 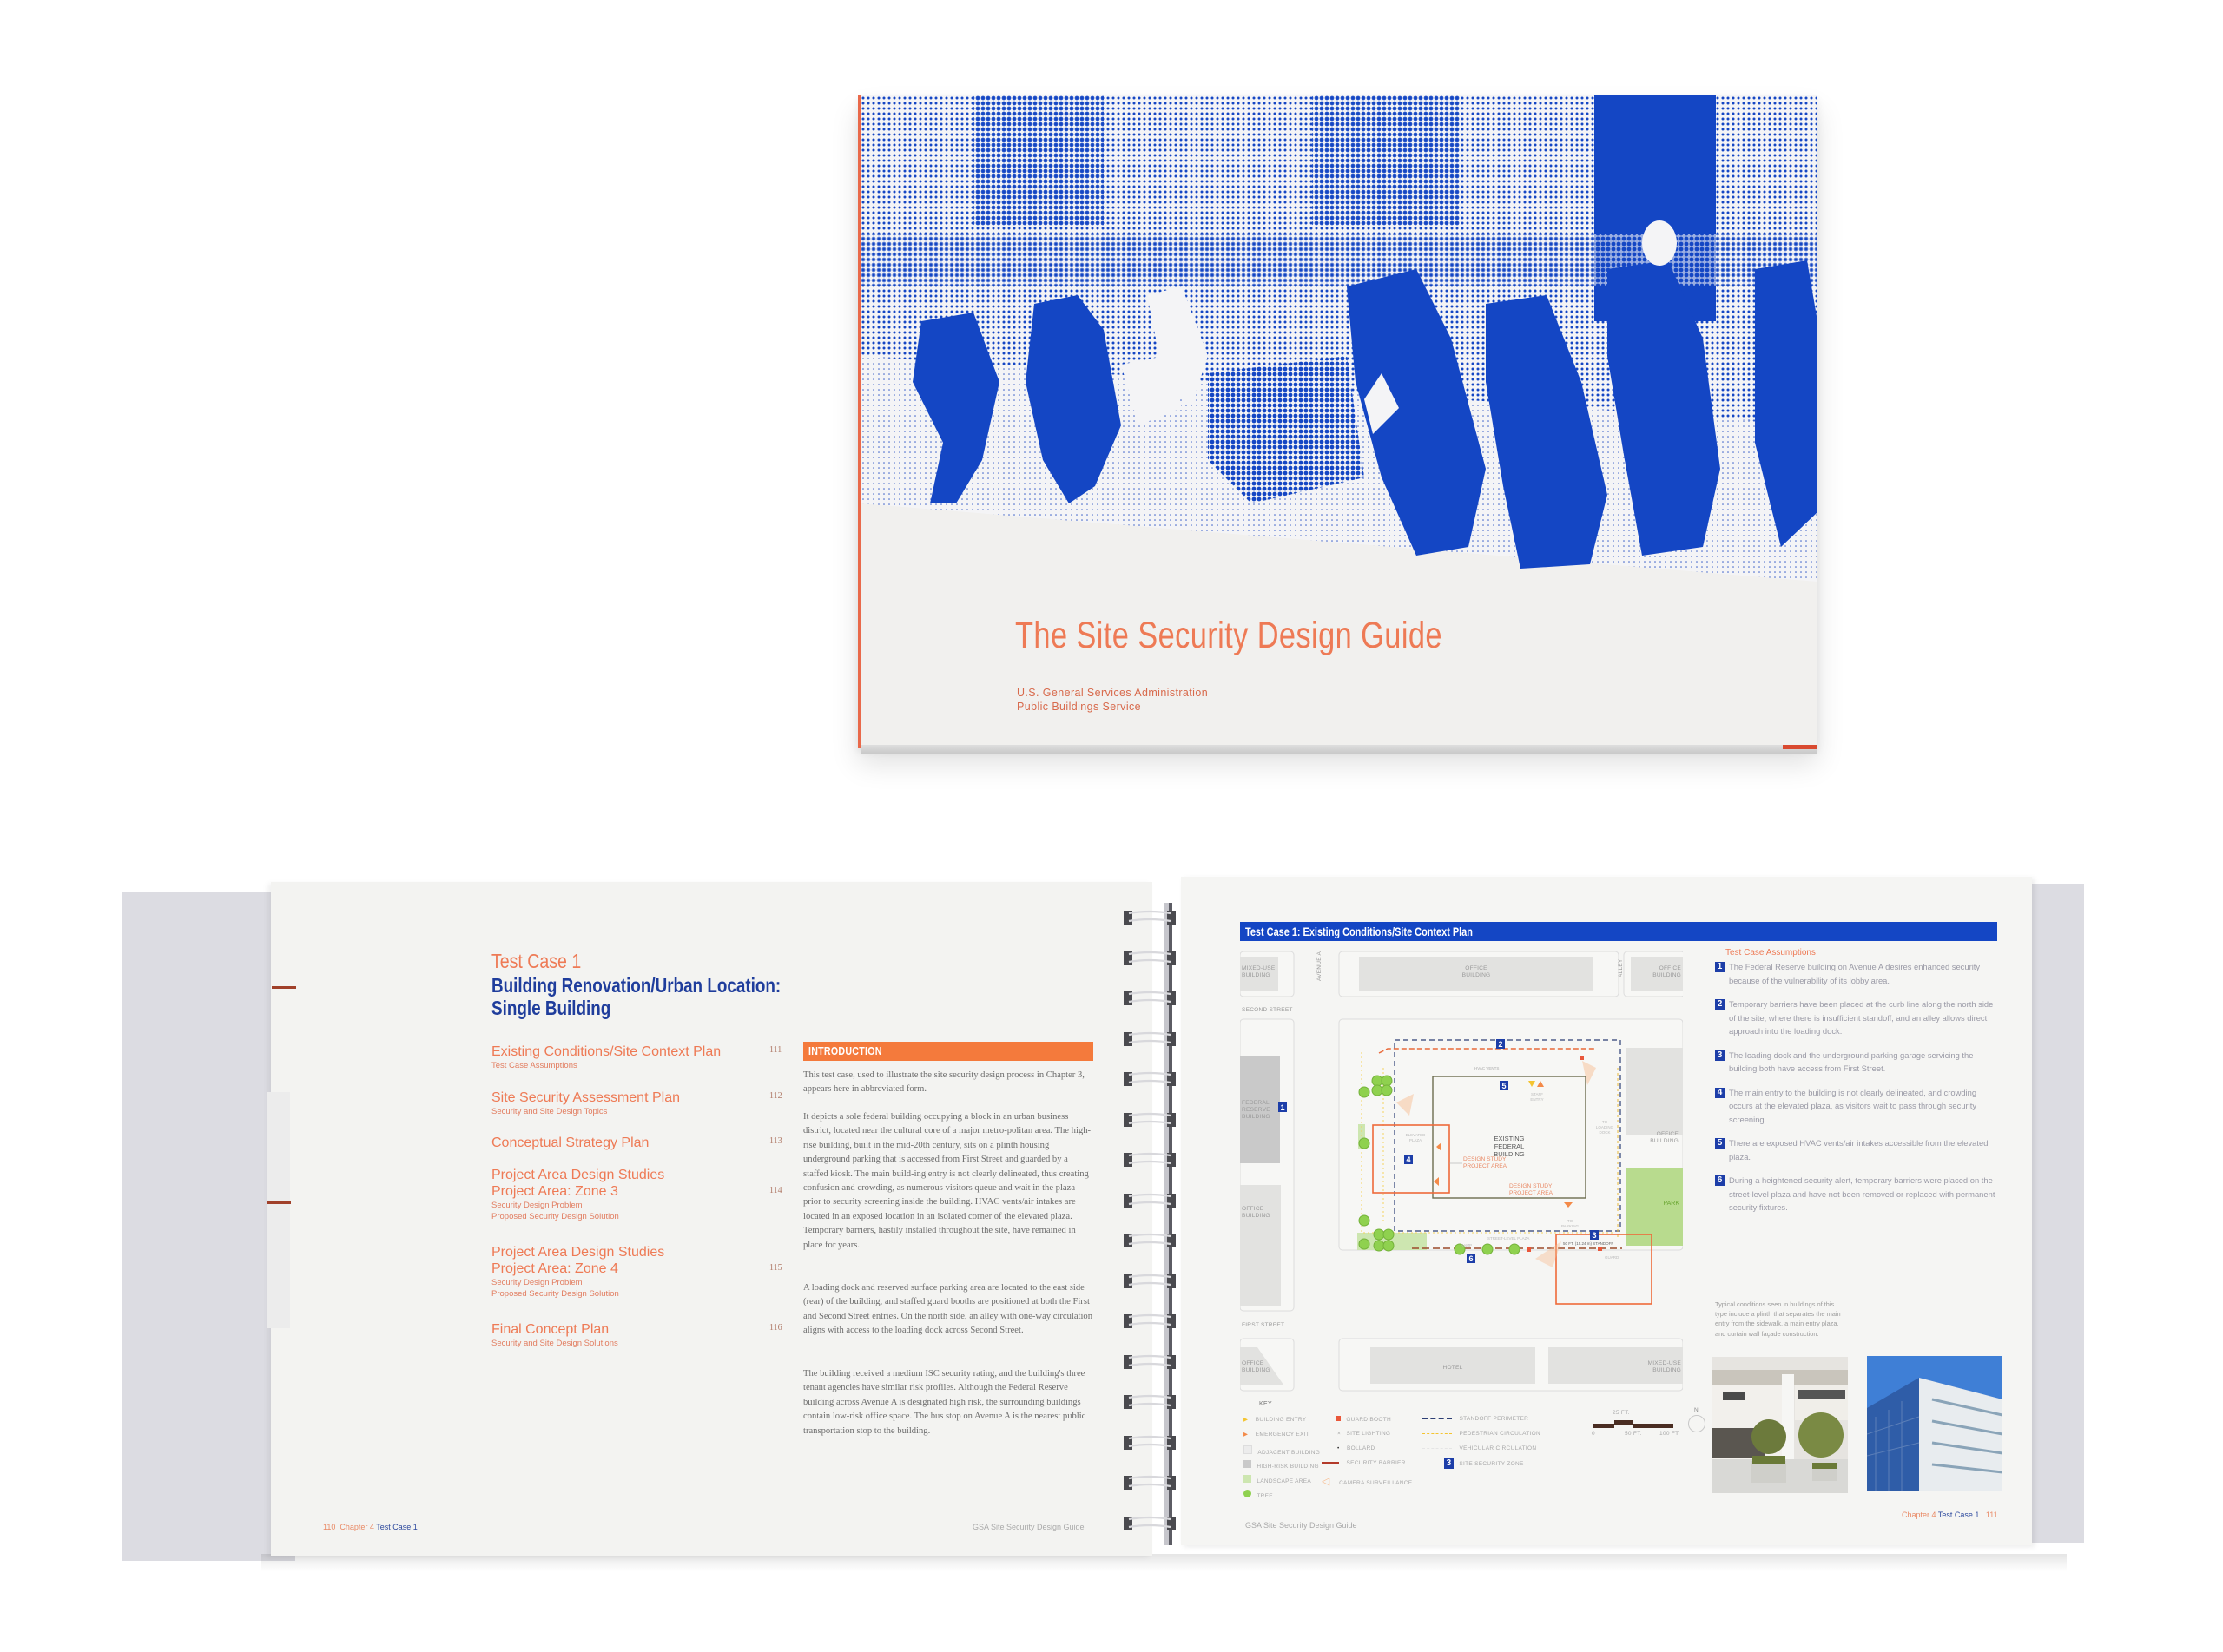 I want to click on camera-surveillance-icon: ◁, so click(x=1326, y=1481).